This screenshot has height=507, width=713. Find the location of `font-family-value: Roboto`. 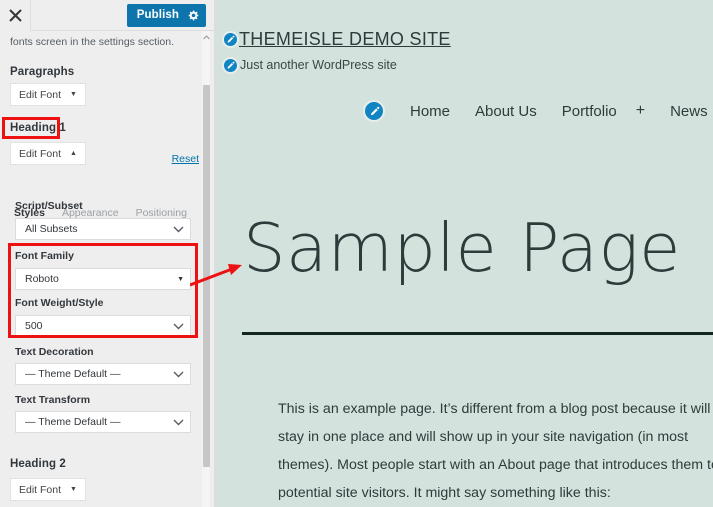

font-family-value: Roboto is located at coordinates (42, 279).